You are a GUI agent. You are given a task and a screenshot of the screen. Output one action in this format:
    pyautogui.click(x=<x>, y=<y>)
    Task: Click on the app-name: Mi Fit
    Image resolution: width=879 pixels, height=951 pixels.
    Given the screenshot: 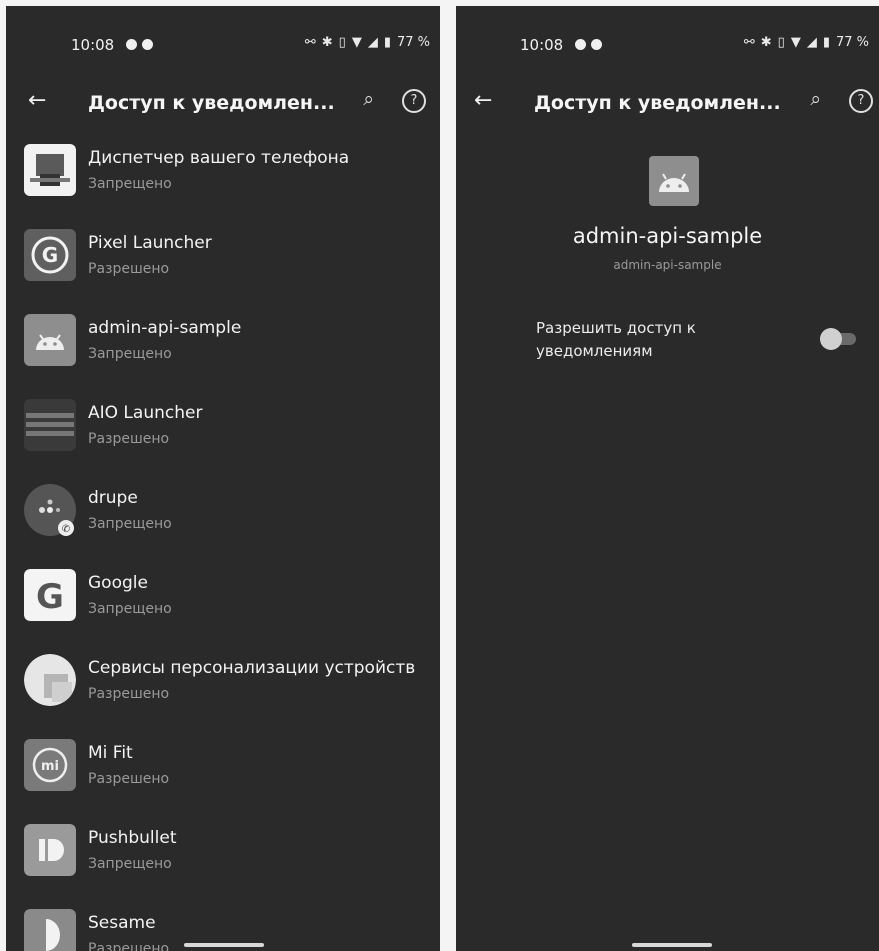 What is the action you would take?
    pyautogui.click(x=110, y=753)
    